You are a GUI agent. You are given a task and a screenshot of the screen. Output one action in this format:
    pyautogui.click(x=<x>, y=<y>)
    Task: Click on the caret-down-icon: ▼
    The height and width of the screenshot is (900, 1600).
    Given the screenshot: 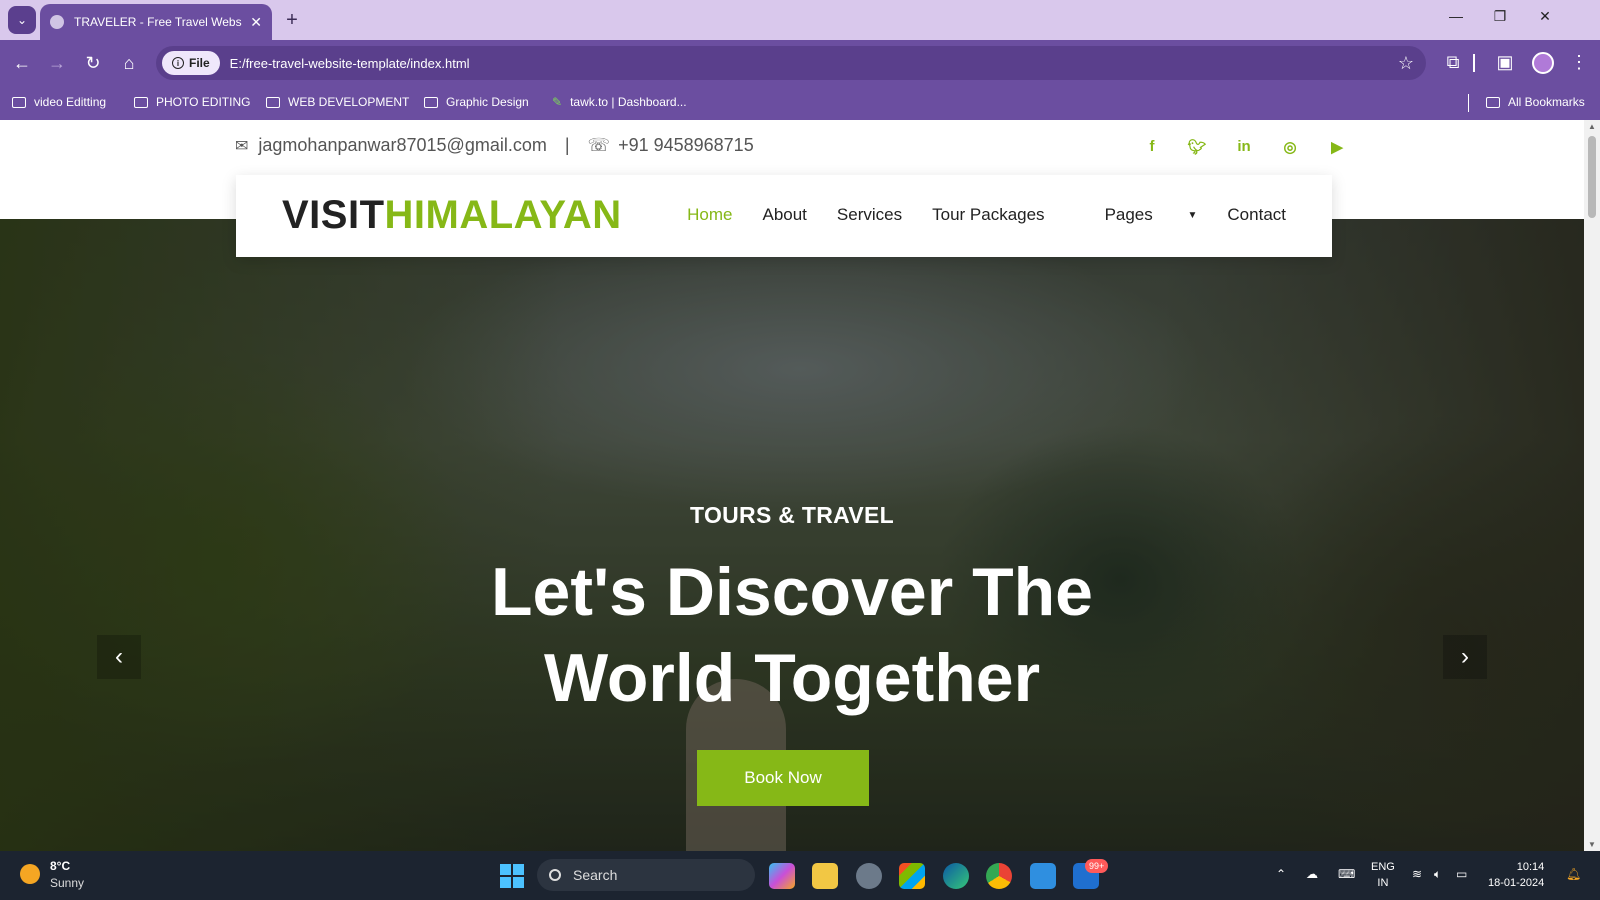 What is the action you would take?
    pyautogui.click(x=1192, y=216)
    